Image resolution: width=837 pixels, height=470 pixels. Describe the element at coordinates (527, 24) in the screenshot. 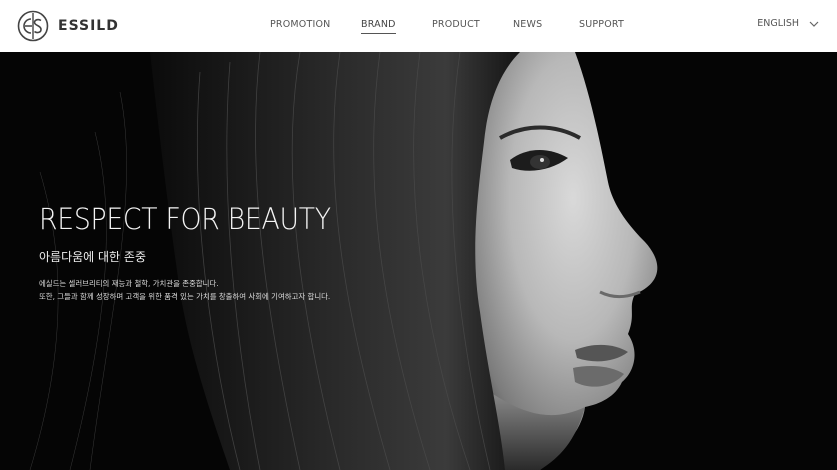

I see `nav-item-news: NEWS` at that location.